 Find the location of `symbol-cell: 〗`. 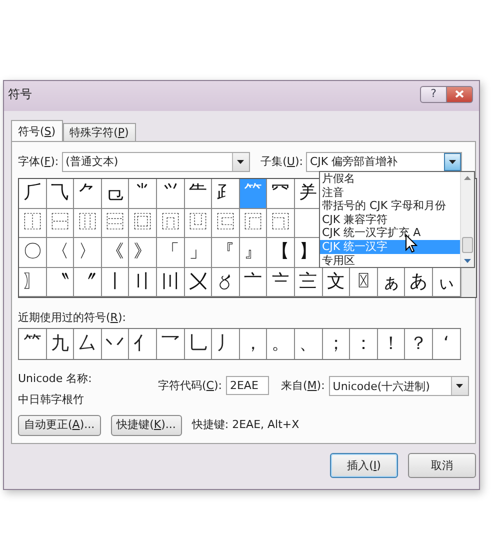

symbol-cell: 〗 is located at coordinates (33, 282).